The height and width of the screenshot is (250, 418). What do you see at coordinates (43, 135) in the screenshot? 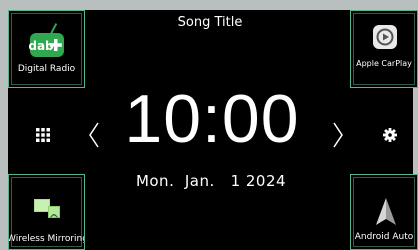
I see `grid-menu-icon` at bounding box center [43, 135].